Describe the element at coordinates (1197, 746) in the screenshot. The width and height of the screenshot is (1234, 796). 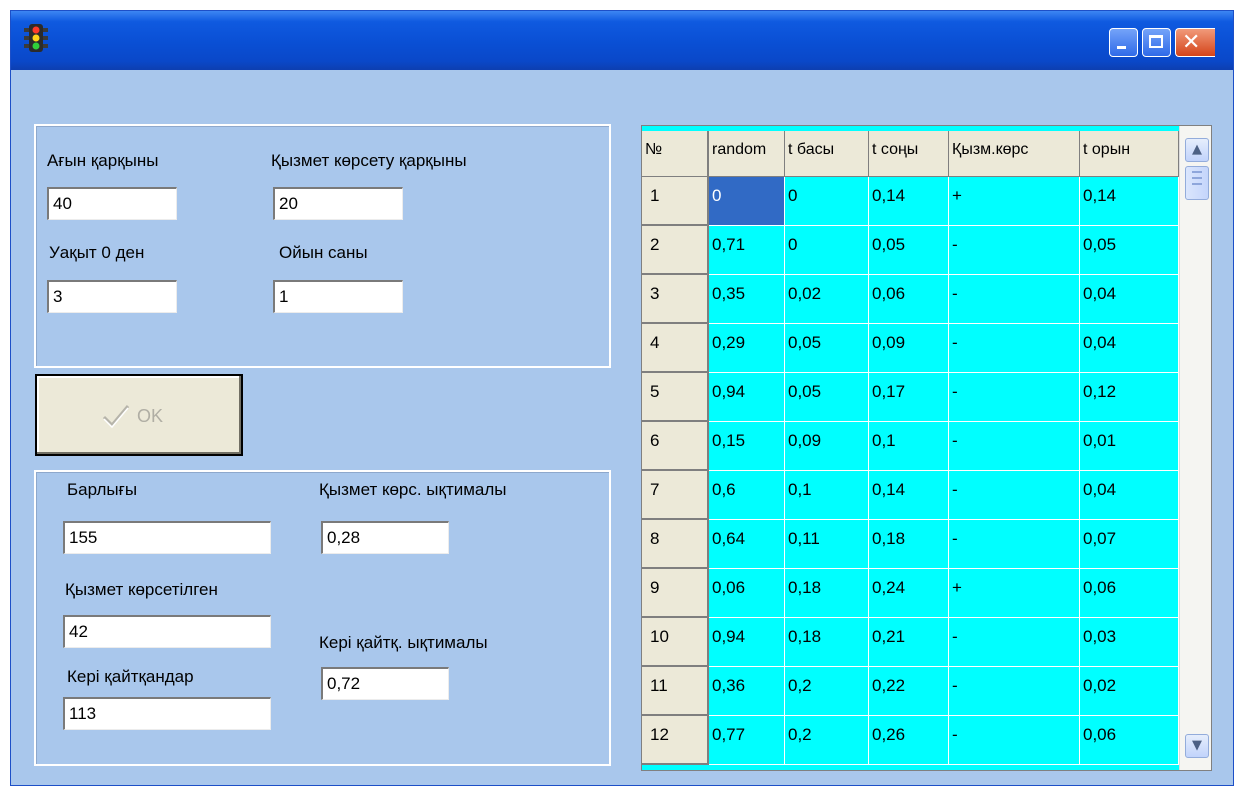
I see `chevron-down-icon: ▼` at that location.